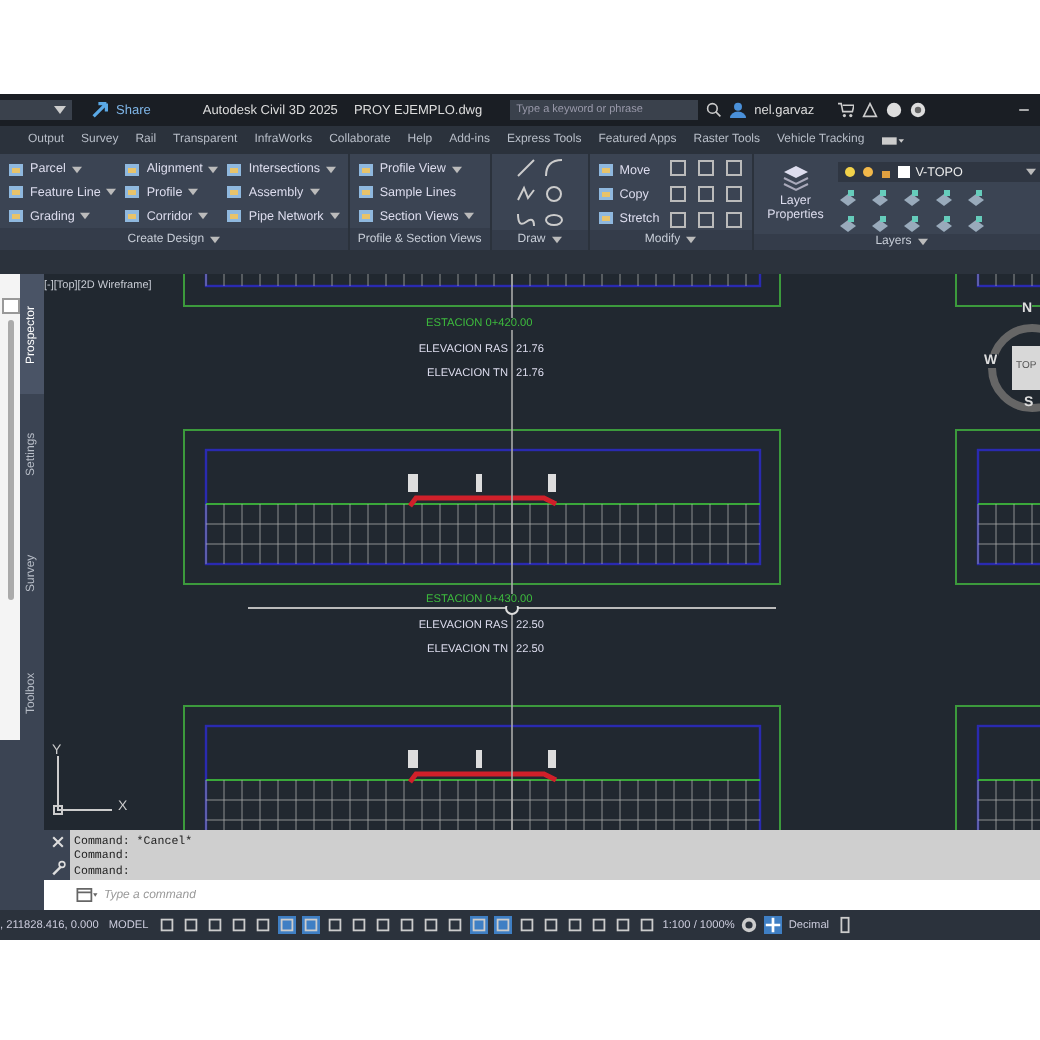 The width and height of the screenshot is (1040, 1040). Describe the element at coordinates (525, 220) in the screenshot. I see `spline-icon` at that location.